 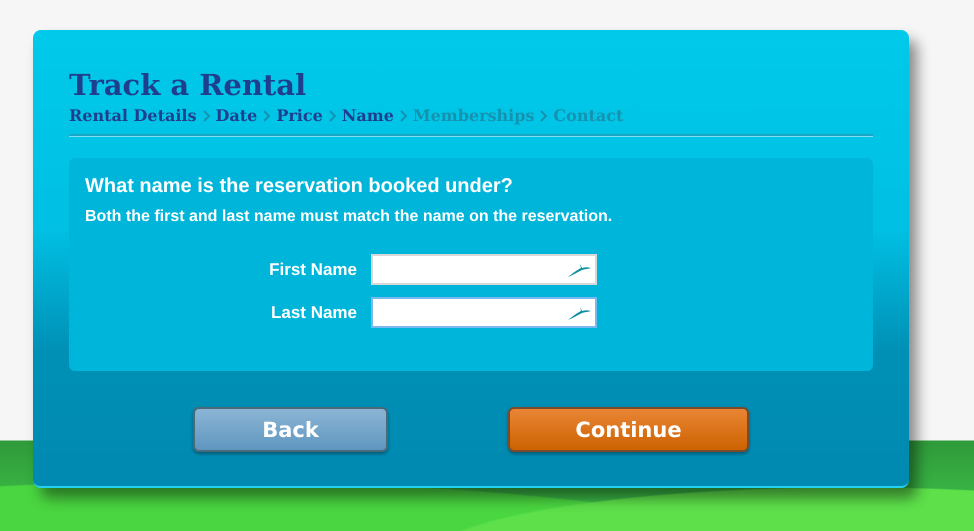 What do you see at coordinates (313, 312) in the screenshot?
I see `field-label: Last Name` at bounding box center [313, 312].